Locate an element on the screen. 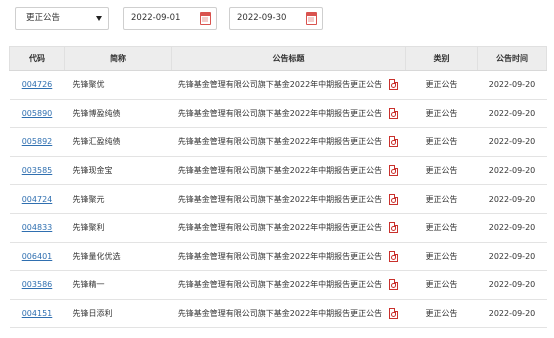 The height and width of the screenshot is (338, 554). fund-name: 先锋日添利 is located at coordinates (118, 314).